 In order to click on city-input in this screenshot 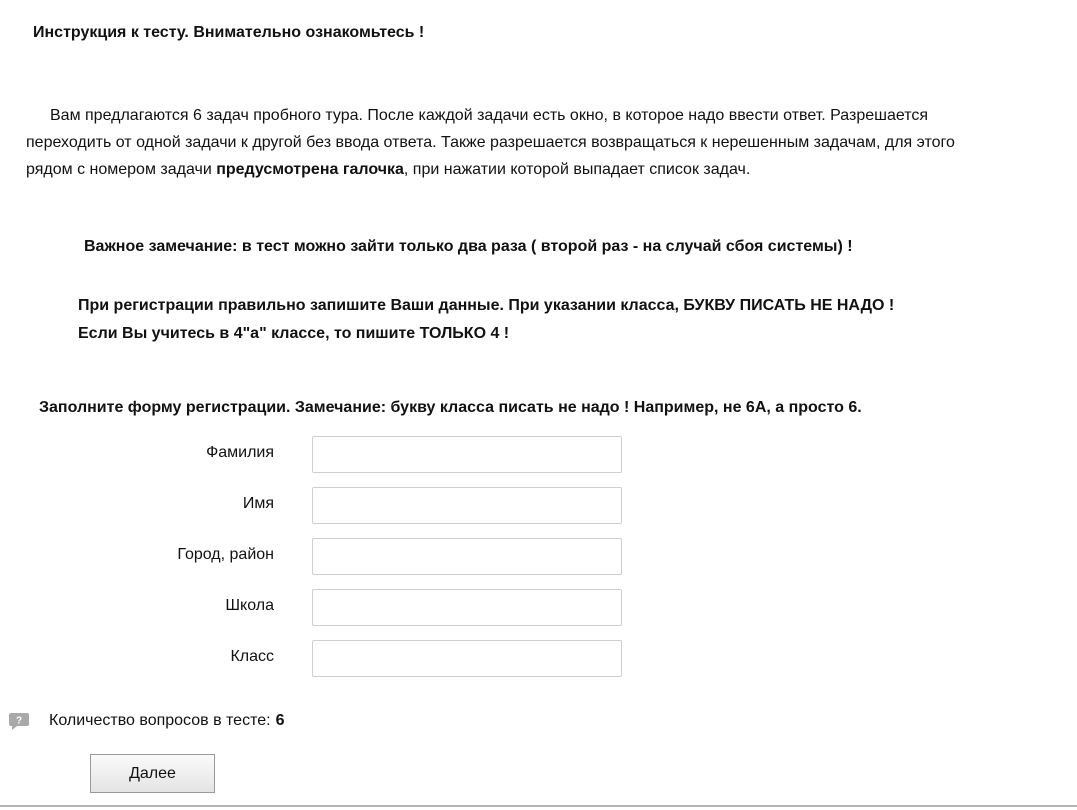, I will do `click(467, 556)`.